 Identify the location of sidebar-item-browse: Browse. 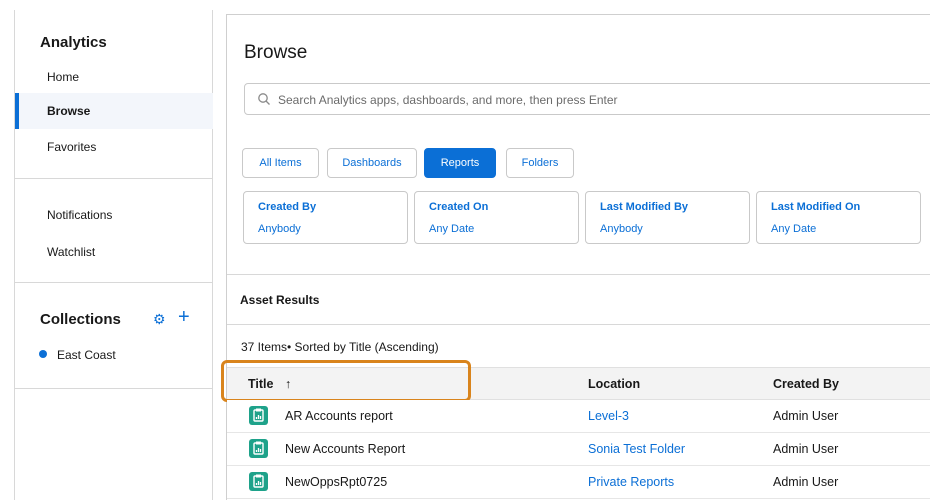
(114, 111).